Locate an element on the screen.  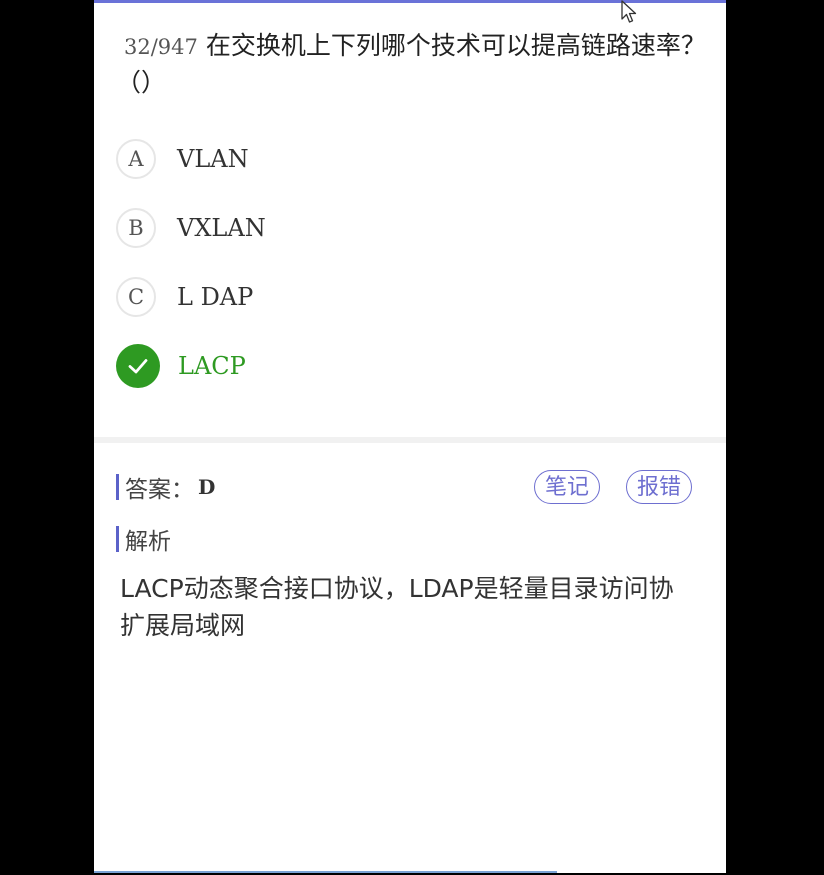
notes-button: 笔记 is located at coordinates (567, 487).